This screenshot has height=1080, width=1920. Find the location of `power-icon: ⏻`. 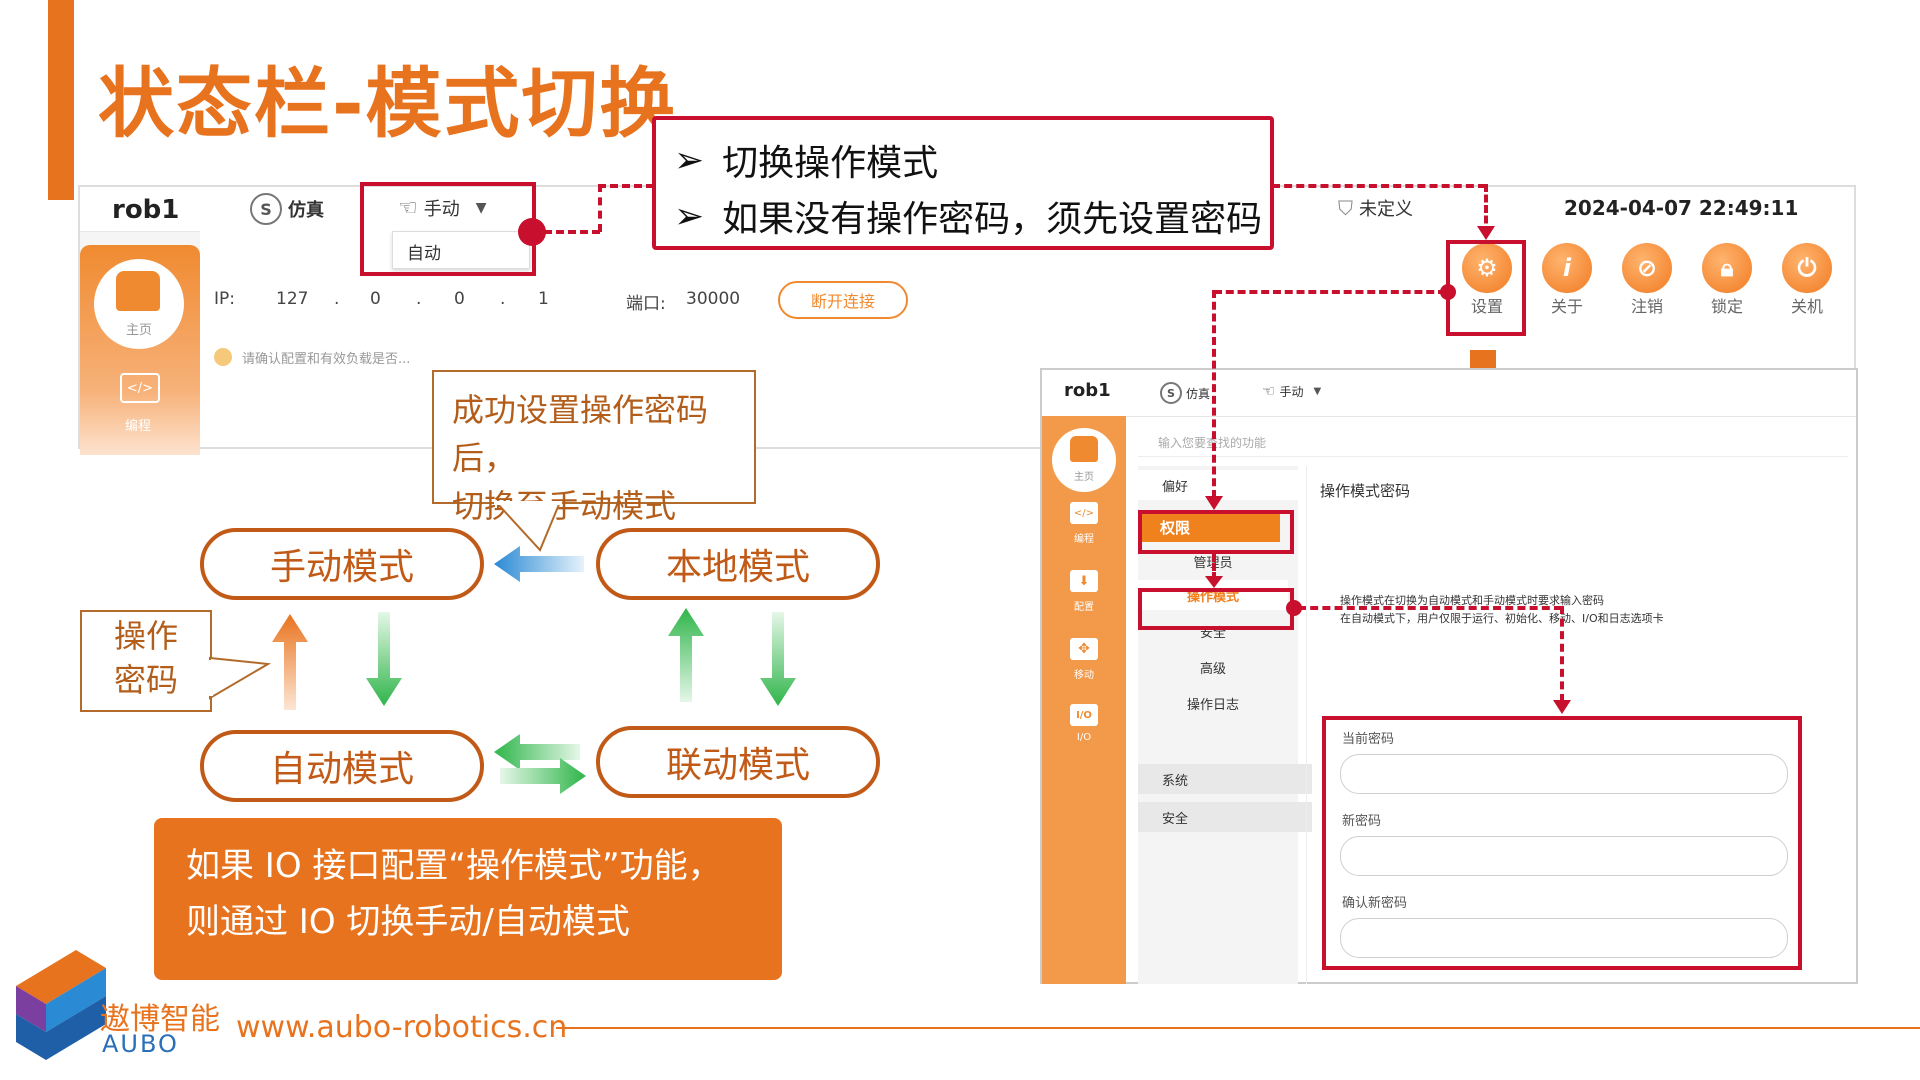

power-icon: ⏻ is located at coordinates (1807, 268).